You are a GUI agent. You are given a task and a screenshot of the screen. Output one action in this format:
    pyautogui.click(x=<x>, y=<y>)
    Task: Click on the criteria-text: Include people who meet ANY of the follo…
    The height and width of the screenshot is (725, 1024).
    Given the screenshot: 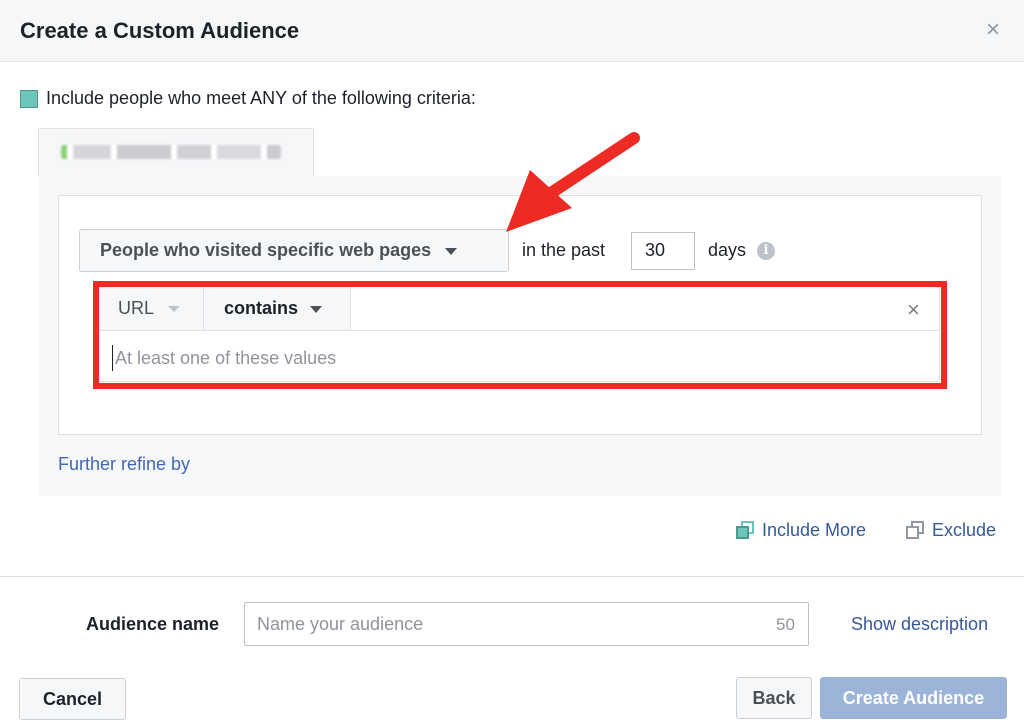 What is the action you would take?
    pyautogui.click(x=261, y=98)
    